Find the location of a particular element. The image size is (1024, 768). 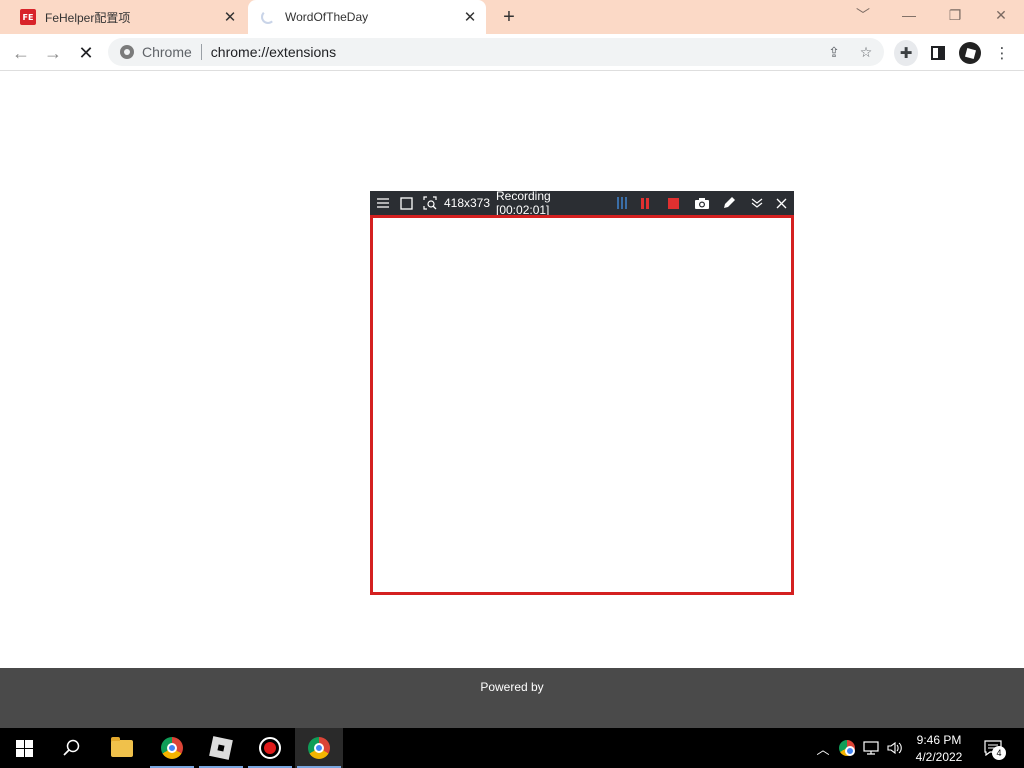

collapse-icon is located at coordinates (757, 203).